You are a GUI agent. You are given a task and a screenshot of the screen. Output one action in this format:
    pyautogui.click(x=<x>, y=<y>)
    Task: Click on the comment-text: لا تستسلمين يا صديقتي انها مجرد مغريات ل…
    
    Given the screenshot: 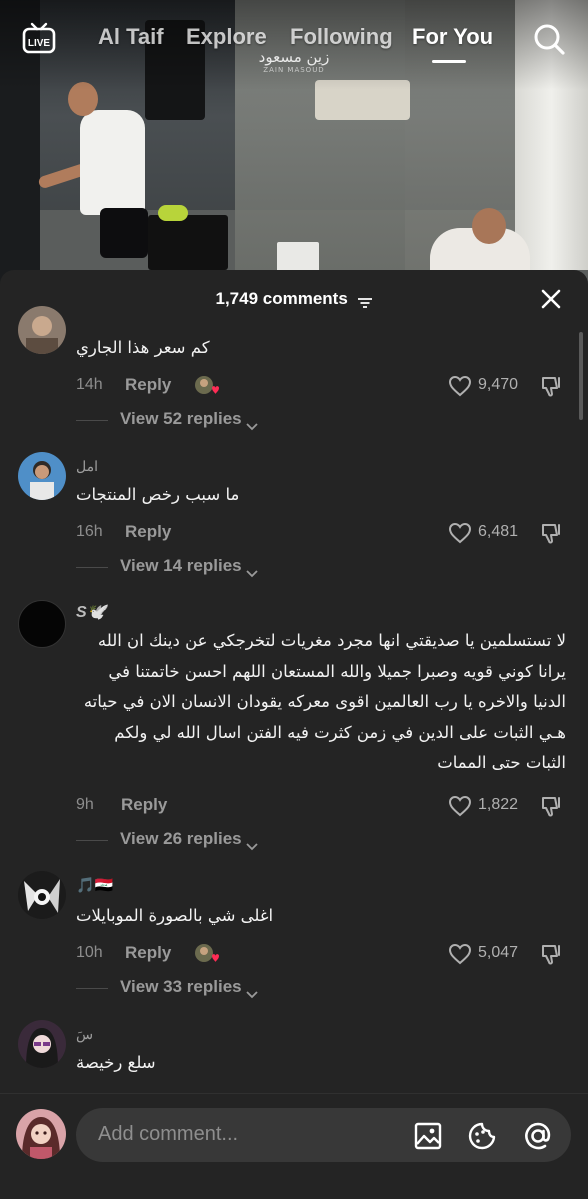 What is the action you would take?
    pyautogui.click(x=324, y=701)
    